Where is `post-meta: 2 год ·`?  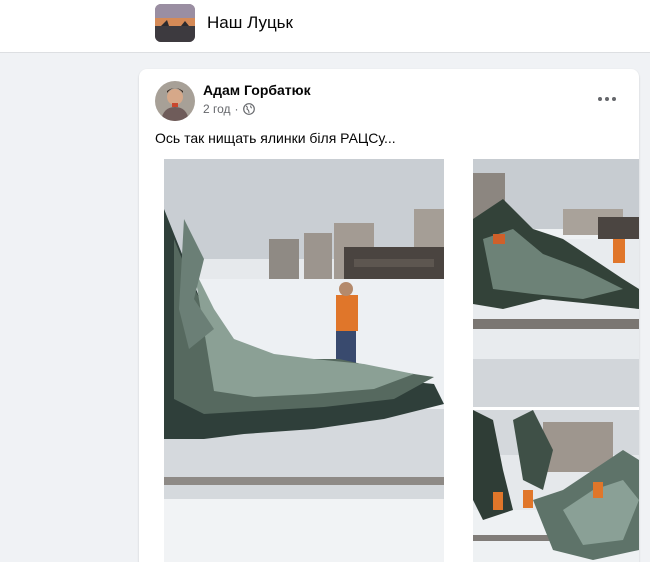
post-meta: 2 год · is located at coordinates (229, 109).